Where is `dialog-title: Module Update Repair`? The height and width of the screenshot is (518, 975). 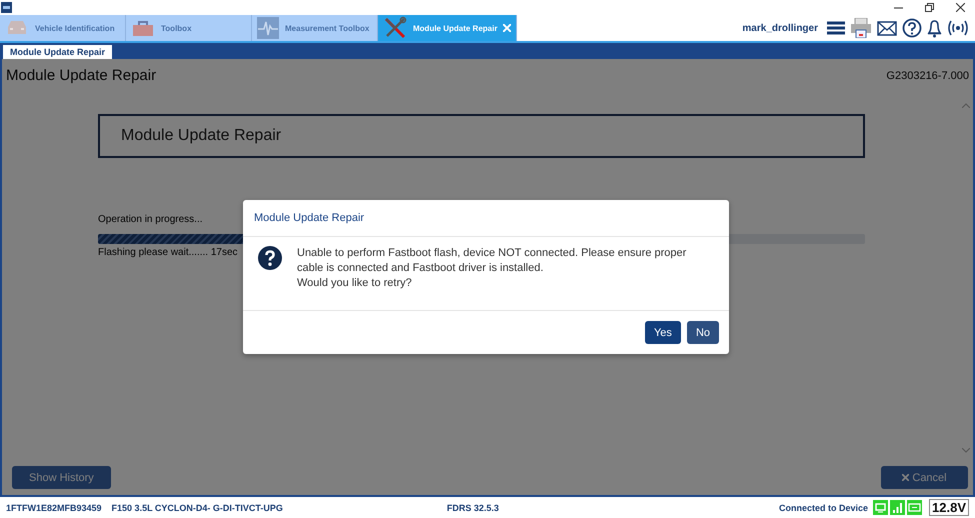 dialog-title: Module Update Repair is located at coordinates (309, 218).